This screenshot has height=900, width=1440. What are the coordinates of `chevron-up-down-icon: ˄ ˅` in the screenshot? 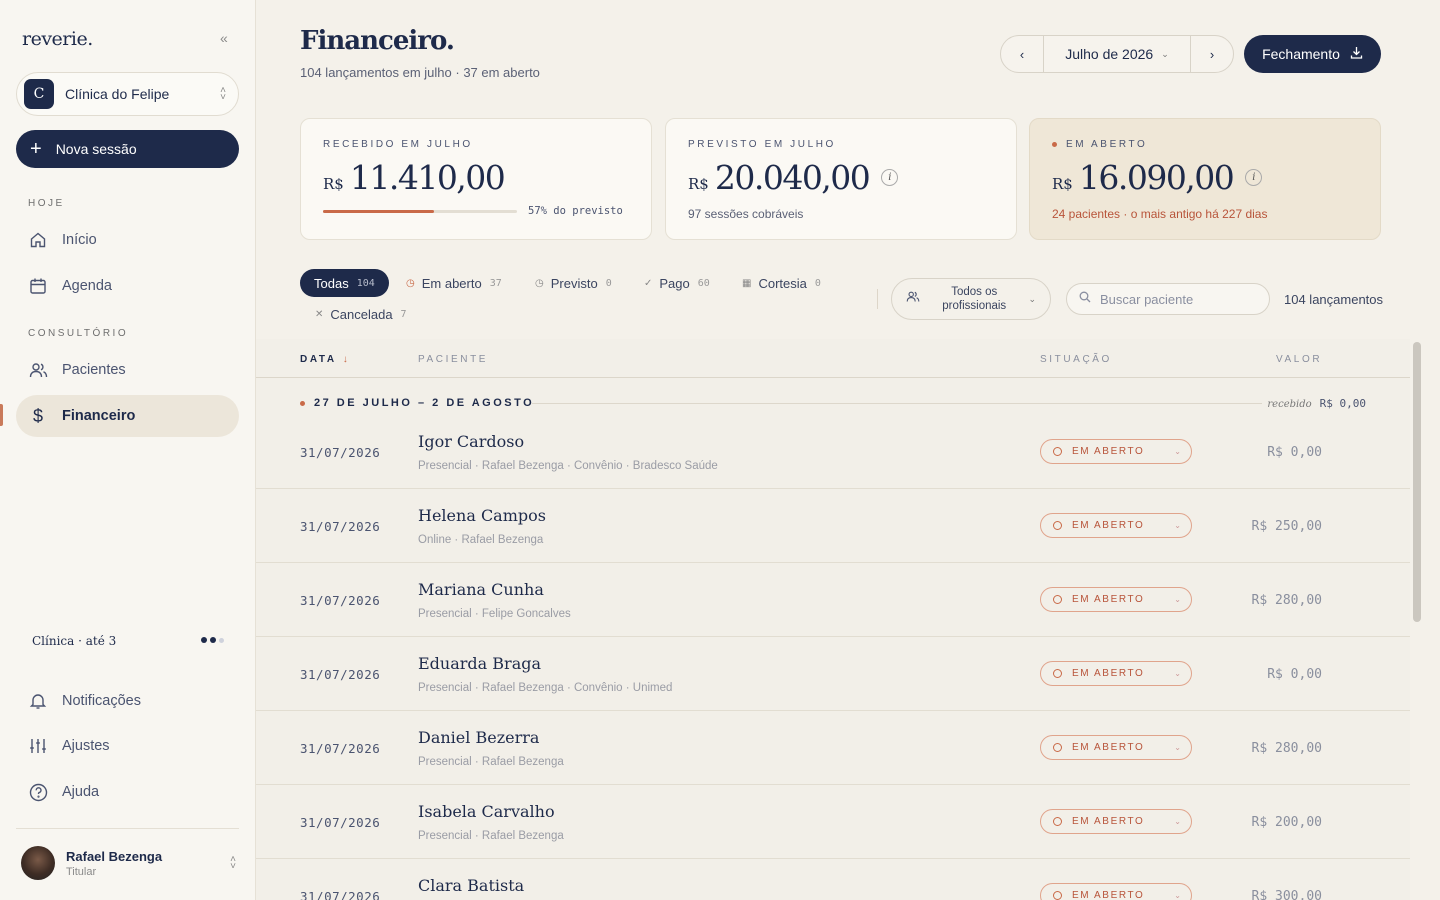 It's located at (233, 863).